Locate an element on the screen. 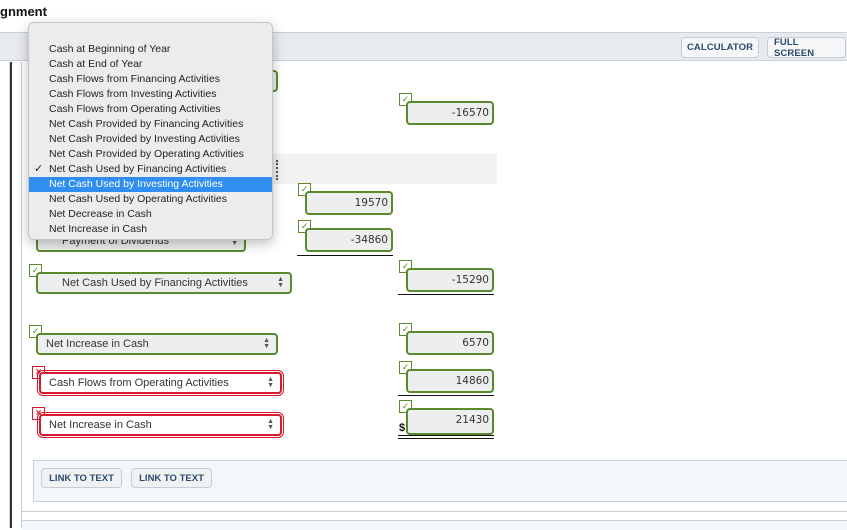  link-to-text-button-2: LINK TO TEXT is located at coordinates (171, 478).